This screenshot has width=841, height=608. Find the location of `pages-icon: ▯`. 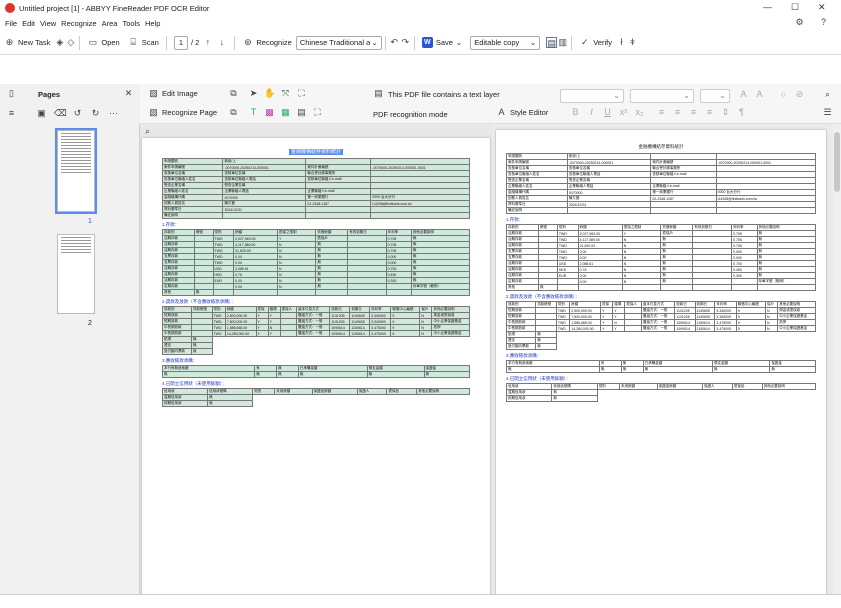

pages-icon: ▯ is located at coordinates (11, 93).